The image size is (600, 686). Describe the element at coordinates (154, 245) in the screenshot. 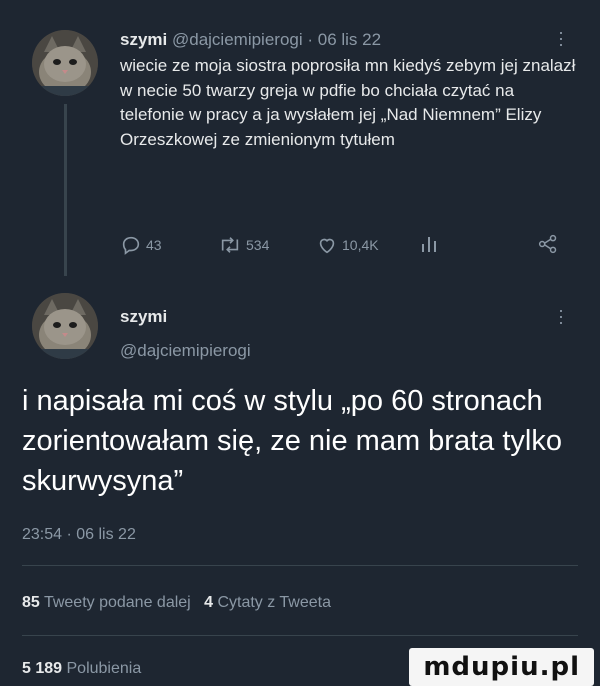

I see `reply-count: 43` at that location.